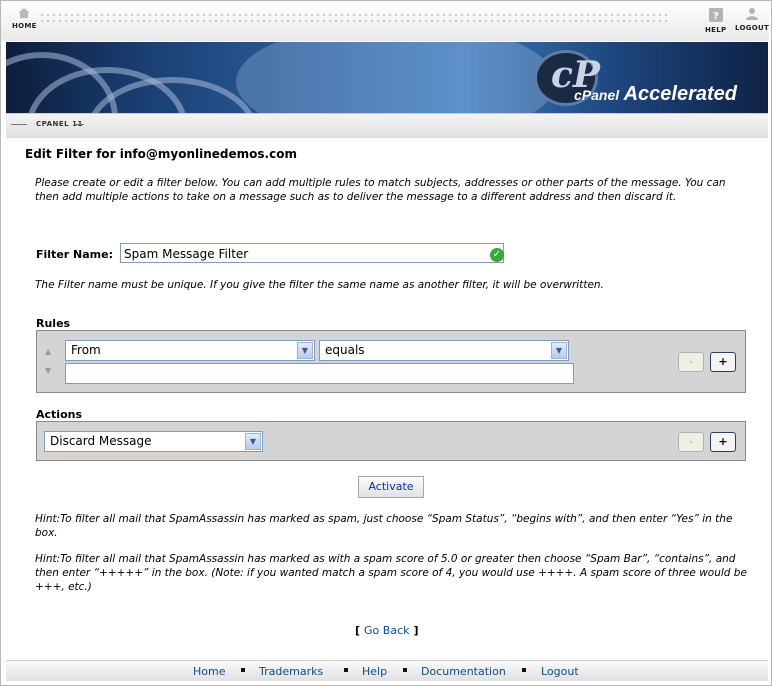 The image size is (772, 686). What do you see at coordinates (463, 671) in the screenshot?
I see `footer-documentation-link: Documentation` at bounding box center [463, 671].